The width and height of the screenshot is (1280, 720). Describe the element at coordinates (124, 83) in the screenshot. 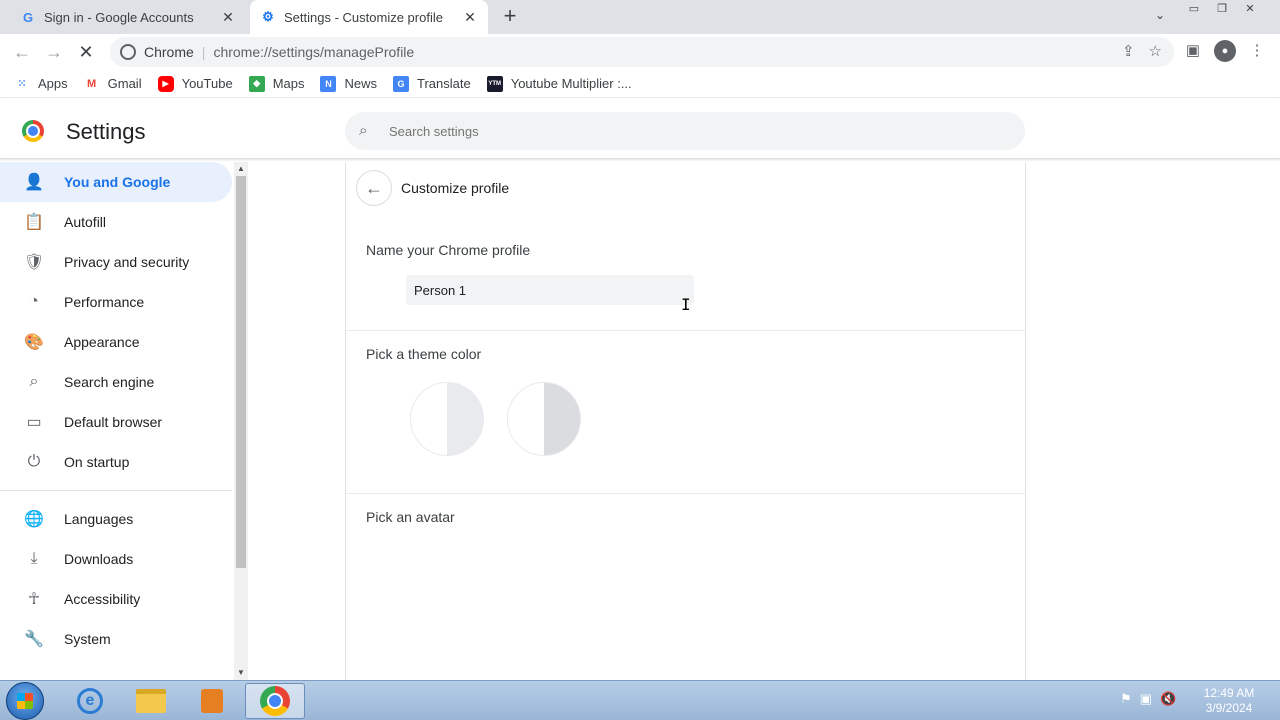

I see `bookmark-label: Gmail` at that location.